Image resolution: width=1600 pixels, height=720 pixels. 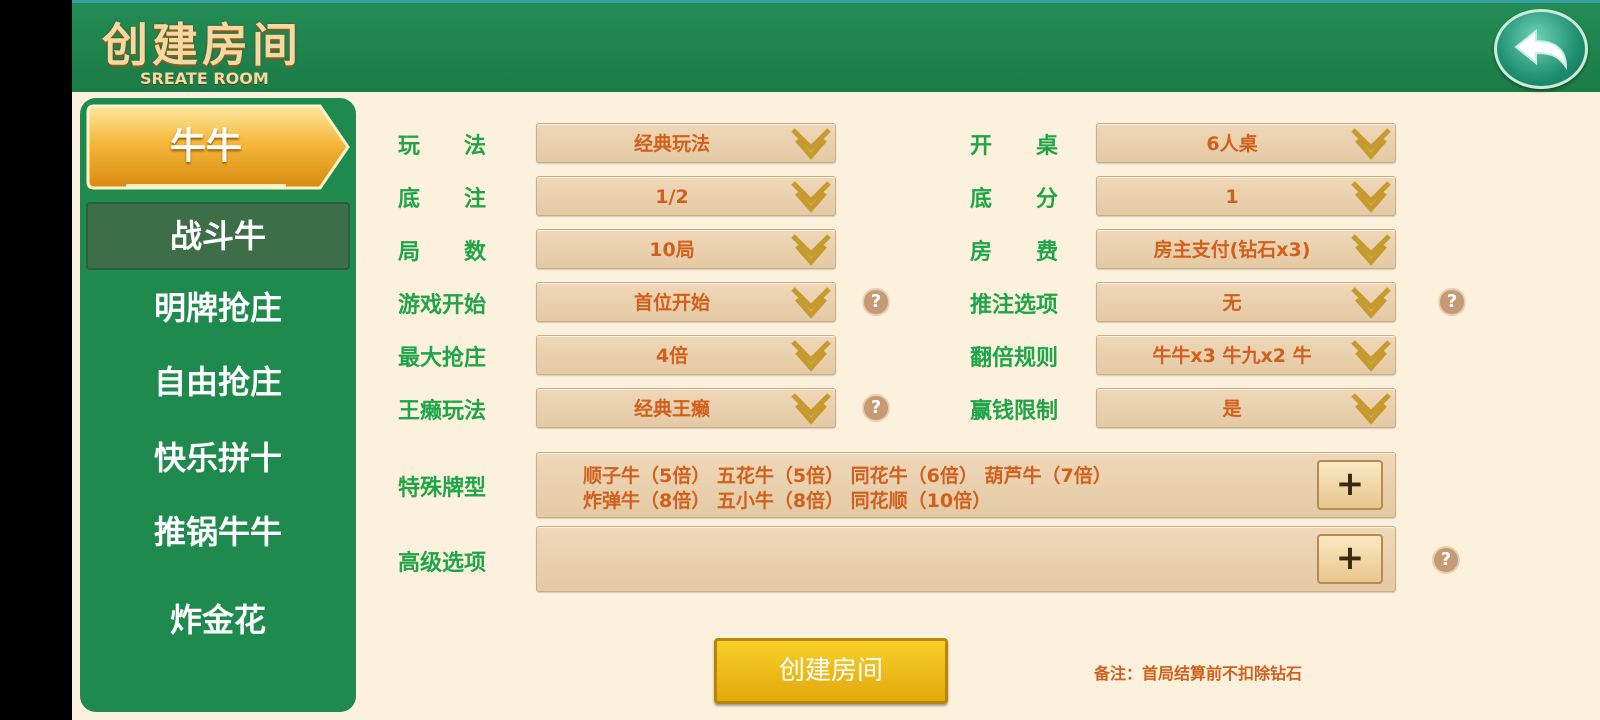 What do you see at coordinates (218, 308) in the screenshot?
I see `sidebar-item-mingpai: 明牌抢庄` at bounding box center [218, 308].